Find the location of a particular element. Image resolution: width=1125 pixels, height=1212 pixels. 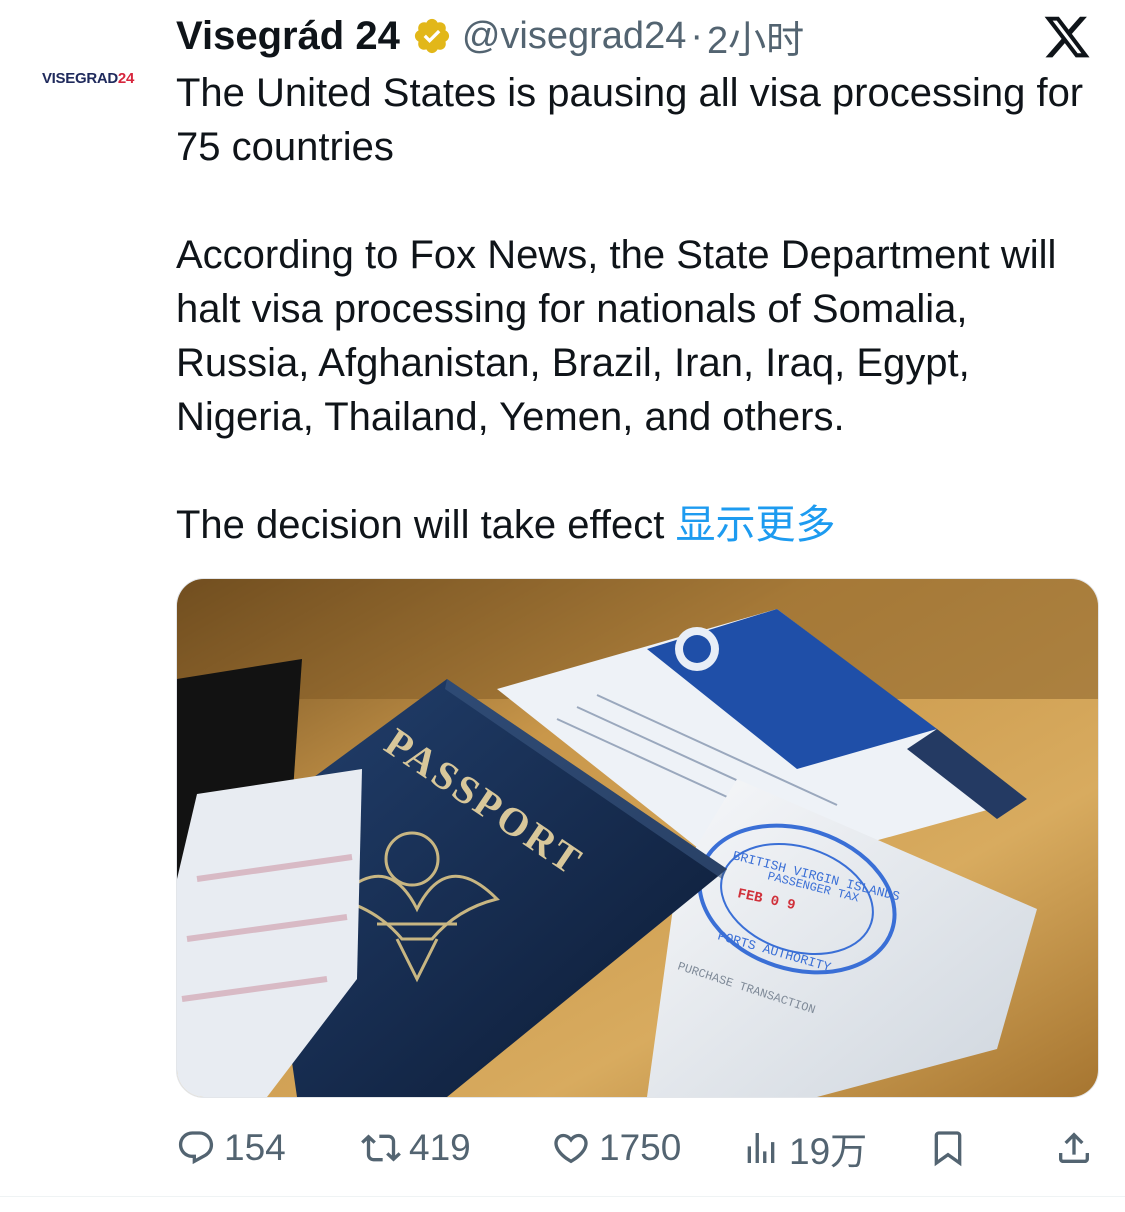

share-button is located at coordinates (1078, 1148).